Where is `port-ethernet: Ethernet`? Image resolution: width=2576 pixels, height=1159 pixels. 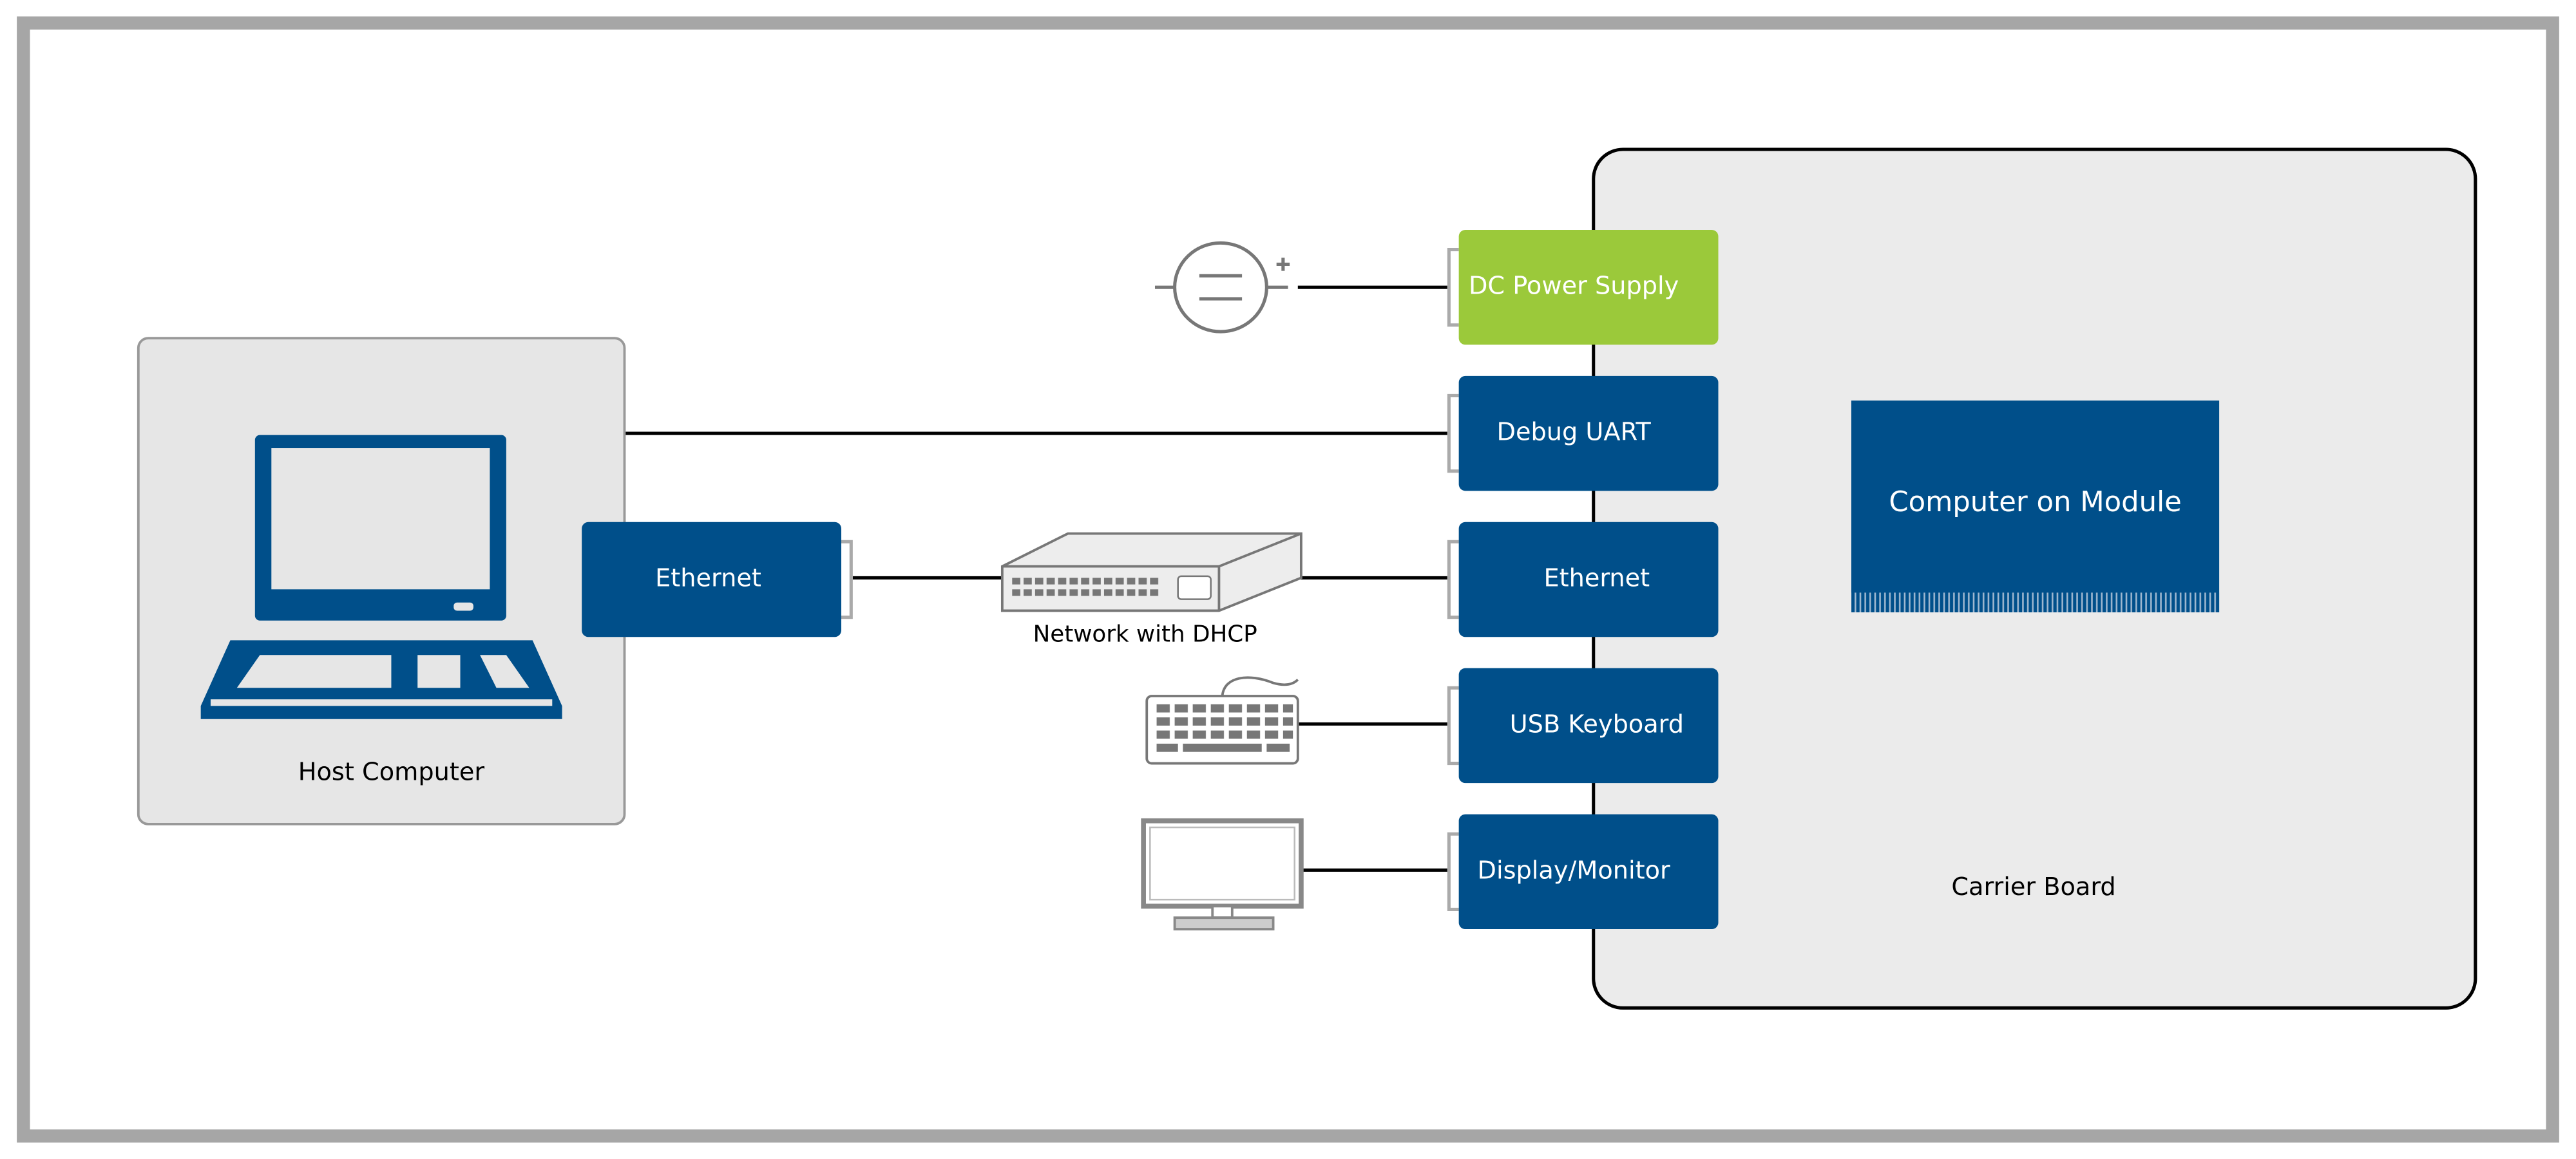
port-ethernet: Ethernet is located at coordinates (1583, 579).